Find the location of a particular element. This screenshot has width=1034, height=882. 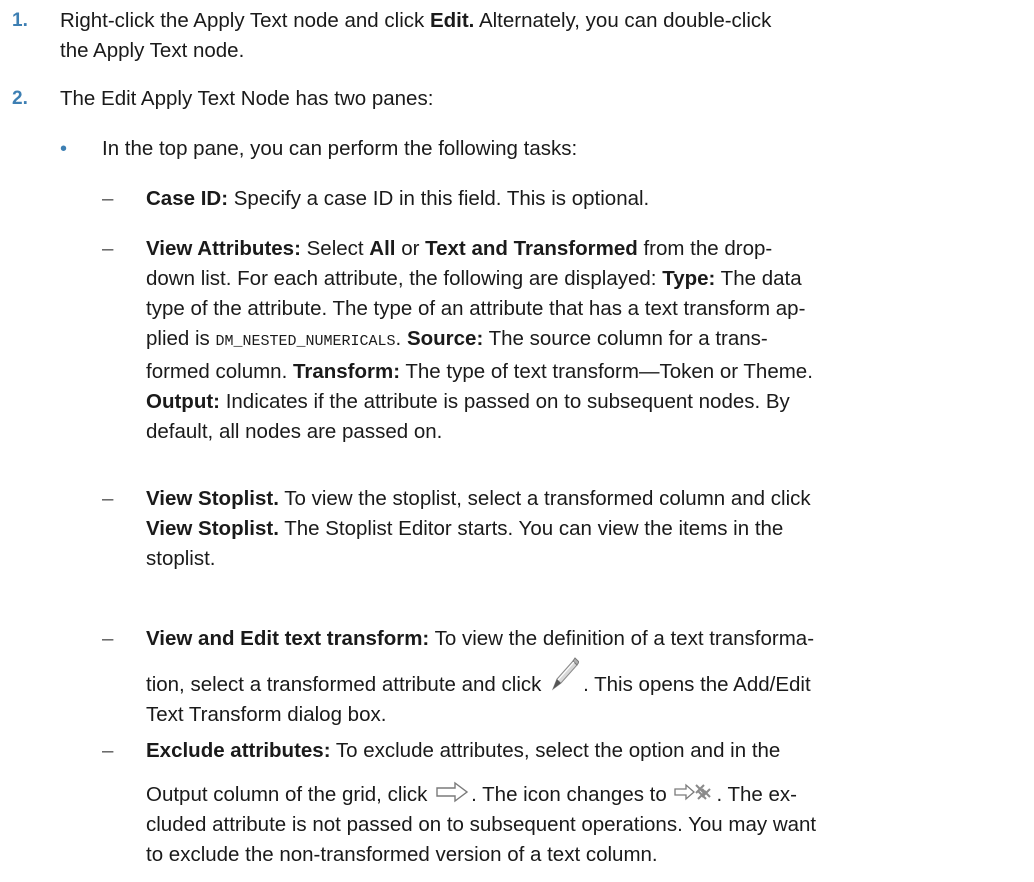

text-run: from the drop- is located at coordinates (705, 248).